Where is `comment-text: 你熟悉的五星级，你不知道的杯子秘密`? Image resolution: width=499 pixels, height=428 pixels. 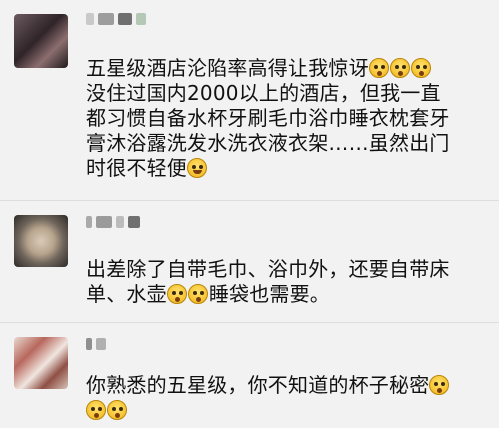 comment-text: 你熟悉的五星级，你不知道的杯子秘密 is located at coordinates (268, 398).